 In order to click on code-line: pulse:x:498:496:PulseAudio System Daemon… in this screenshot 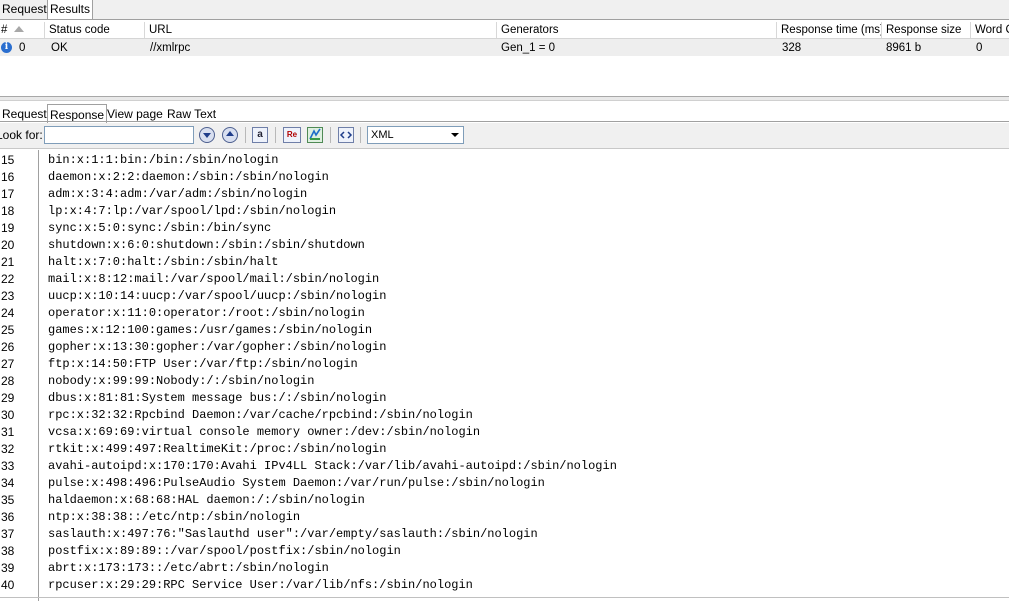, I will do `click(296, 483)`.